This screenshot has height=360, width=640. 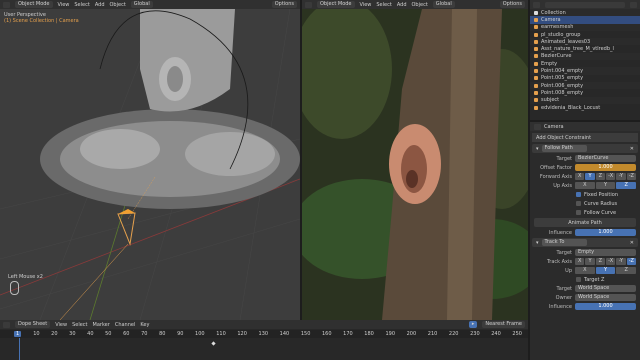 I want to click on track-up-row: Up XYZ, so click(x=585, y=270).